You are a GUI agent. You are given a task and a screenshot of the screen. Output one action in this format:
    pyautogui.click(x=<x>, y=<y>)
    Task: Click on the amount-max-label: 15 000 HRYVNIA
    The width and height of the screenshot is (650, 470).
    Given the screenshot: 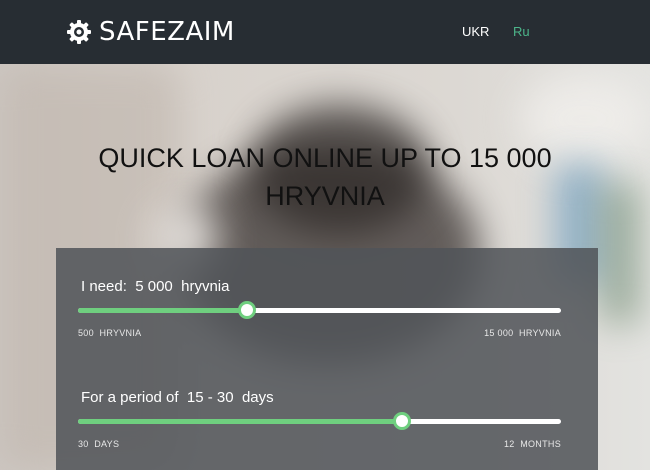 What is the action you would take?
    pyautogui.click(x=522, y=333)
    